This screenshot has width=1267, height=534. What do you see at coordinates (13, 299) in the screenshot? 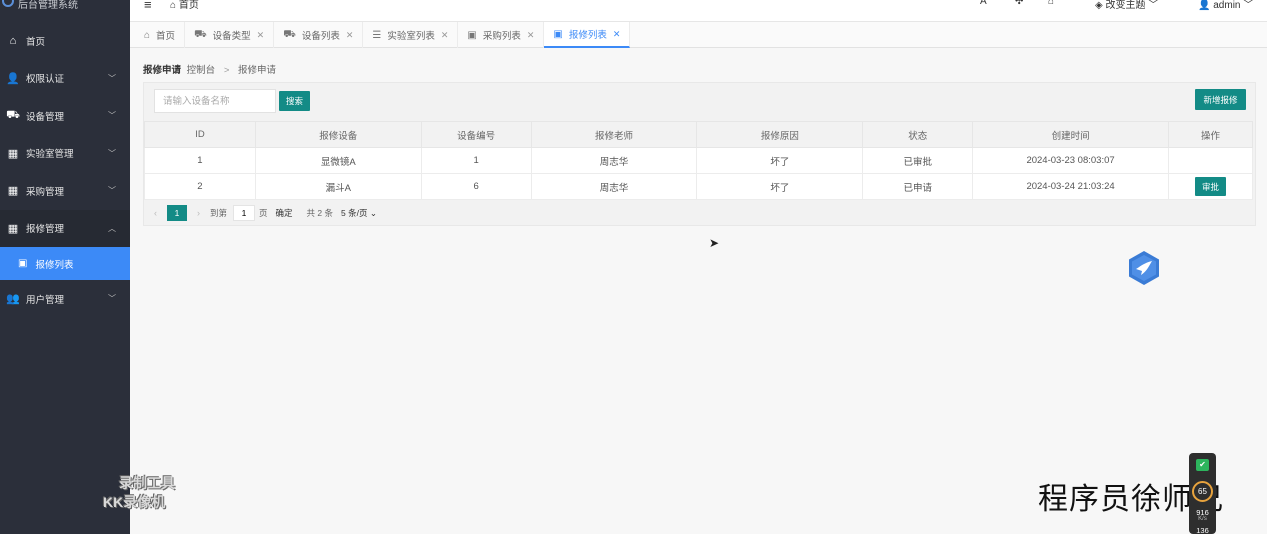
I see `users-icon: 👥` at bounding box center [13, 299].